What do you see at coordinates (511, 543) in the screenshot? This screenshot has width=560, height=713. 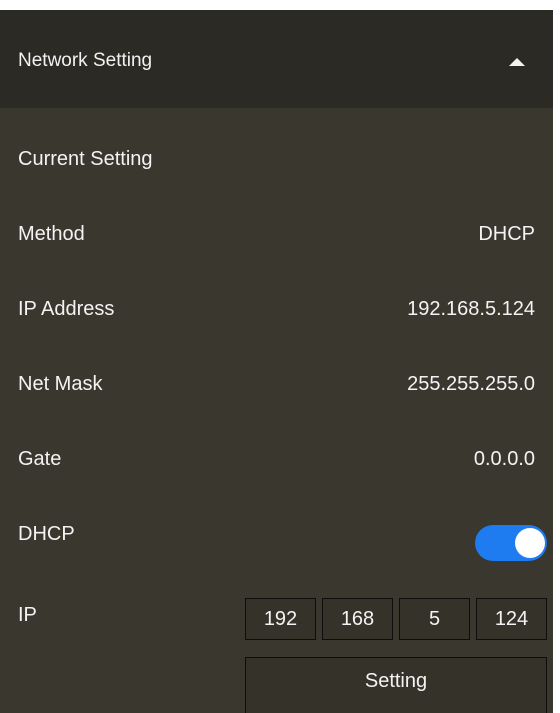 I see `dhcp-toggle` at bounding box center [511, 543].